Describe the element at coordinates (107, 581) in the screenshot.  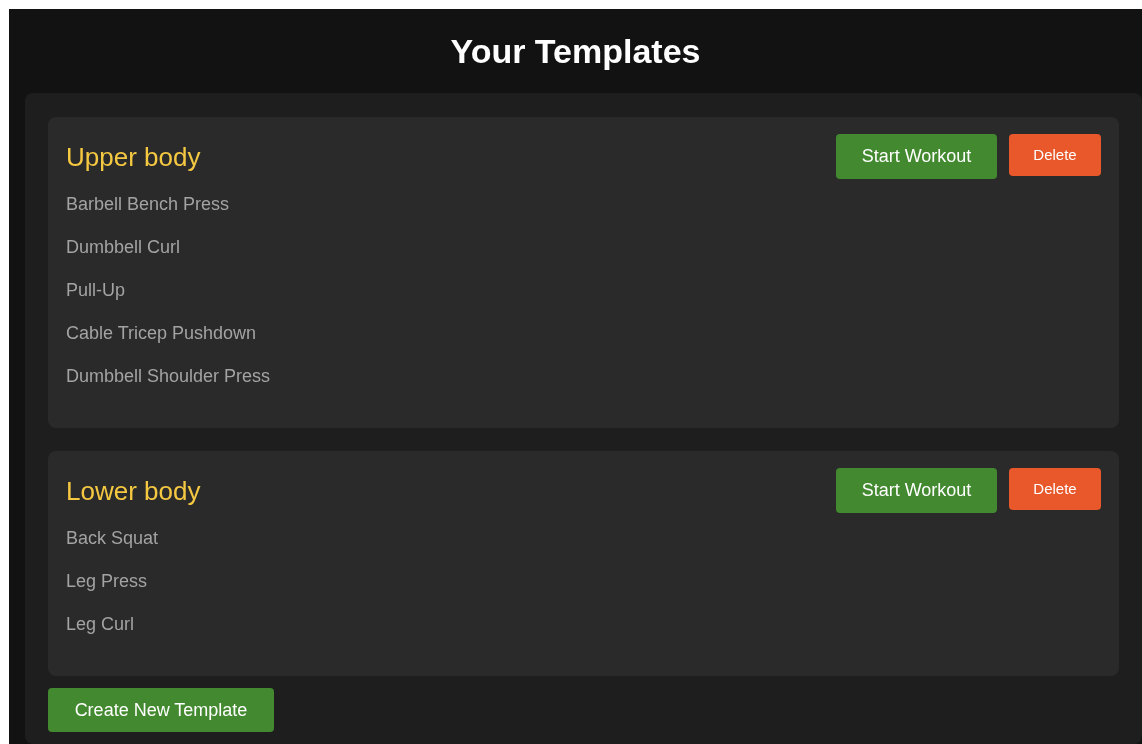
I see `exercise-name: Leg Press` at that location.